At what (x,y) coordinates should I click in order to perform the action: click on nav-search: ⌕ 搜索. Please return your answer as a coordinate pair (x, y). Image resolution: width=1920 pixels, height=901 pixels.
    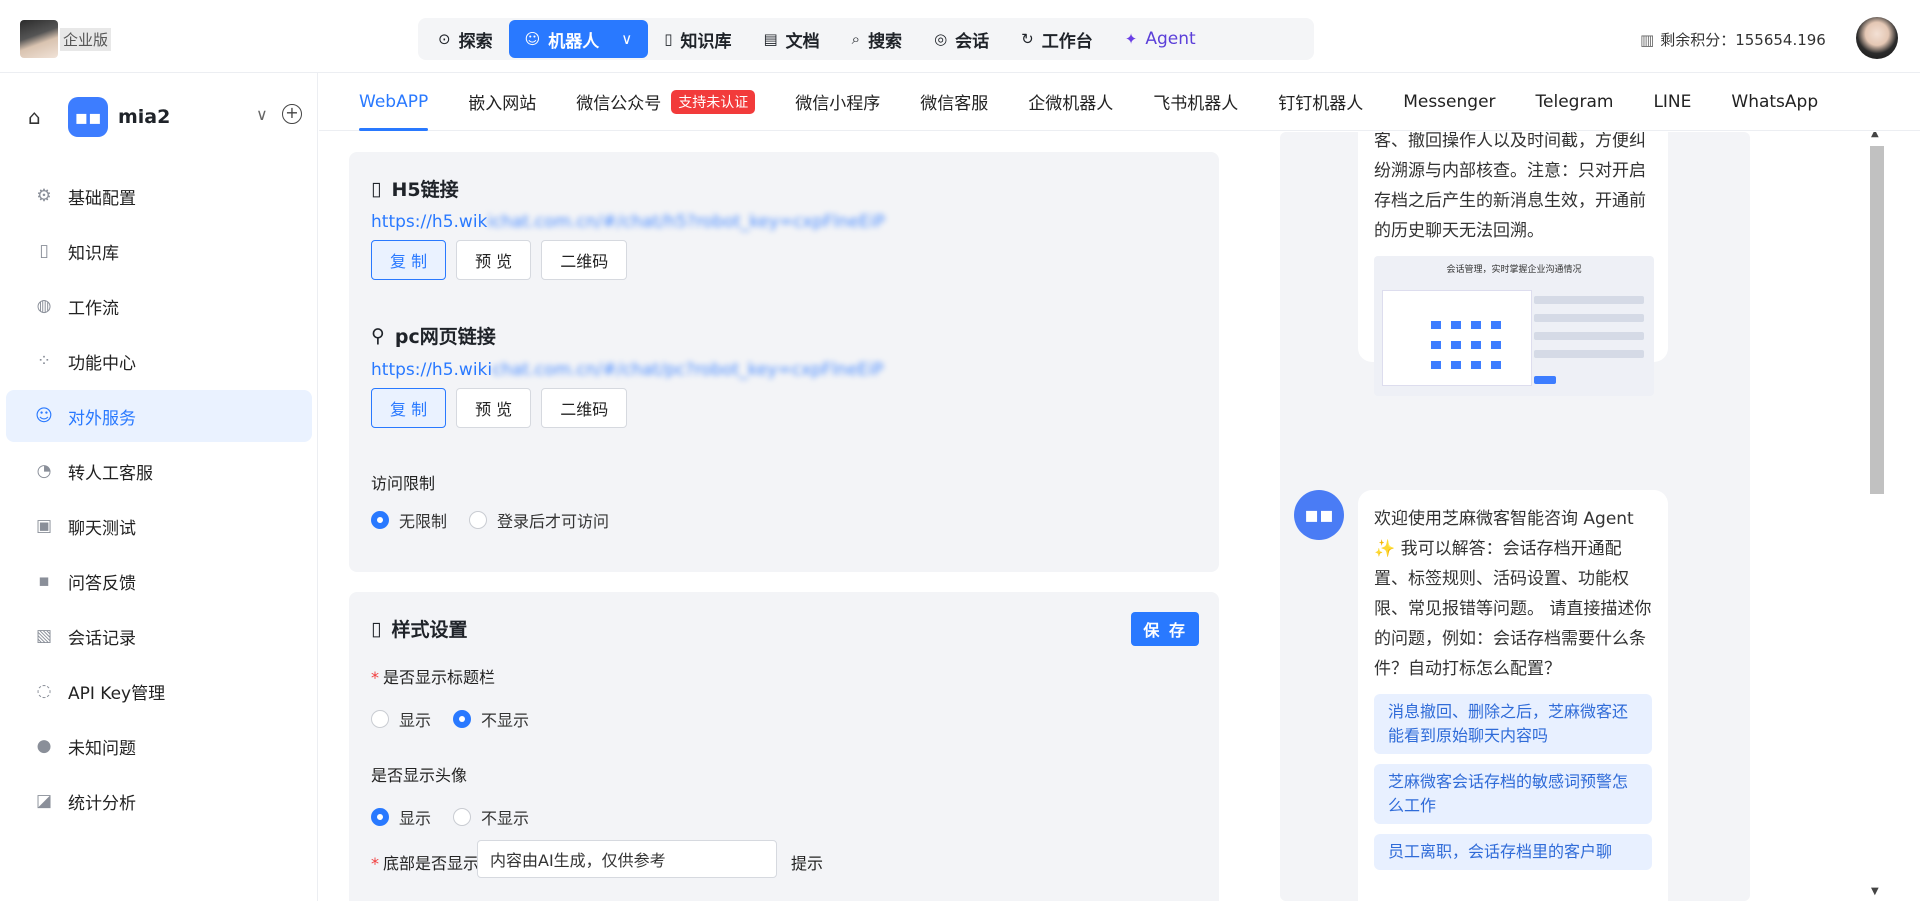
    Looking at the image, I should click on (877, 39).